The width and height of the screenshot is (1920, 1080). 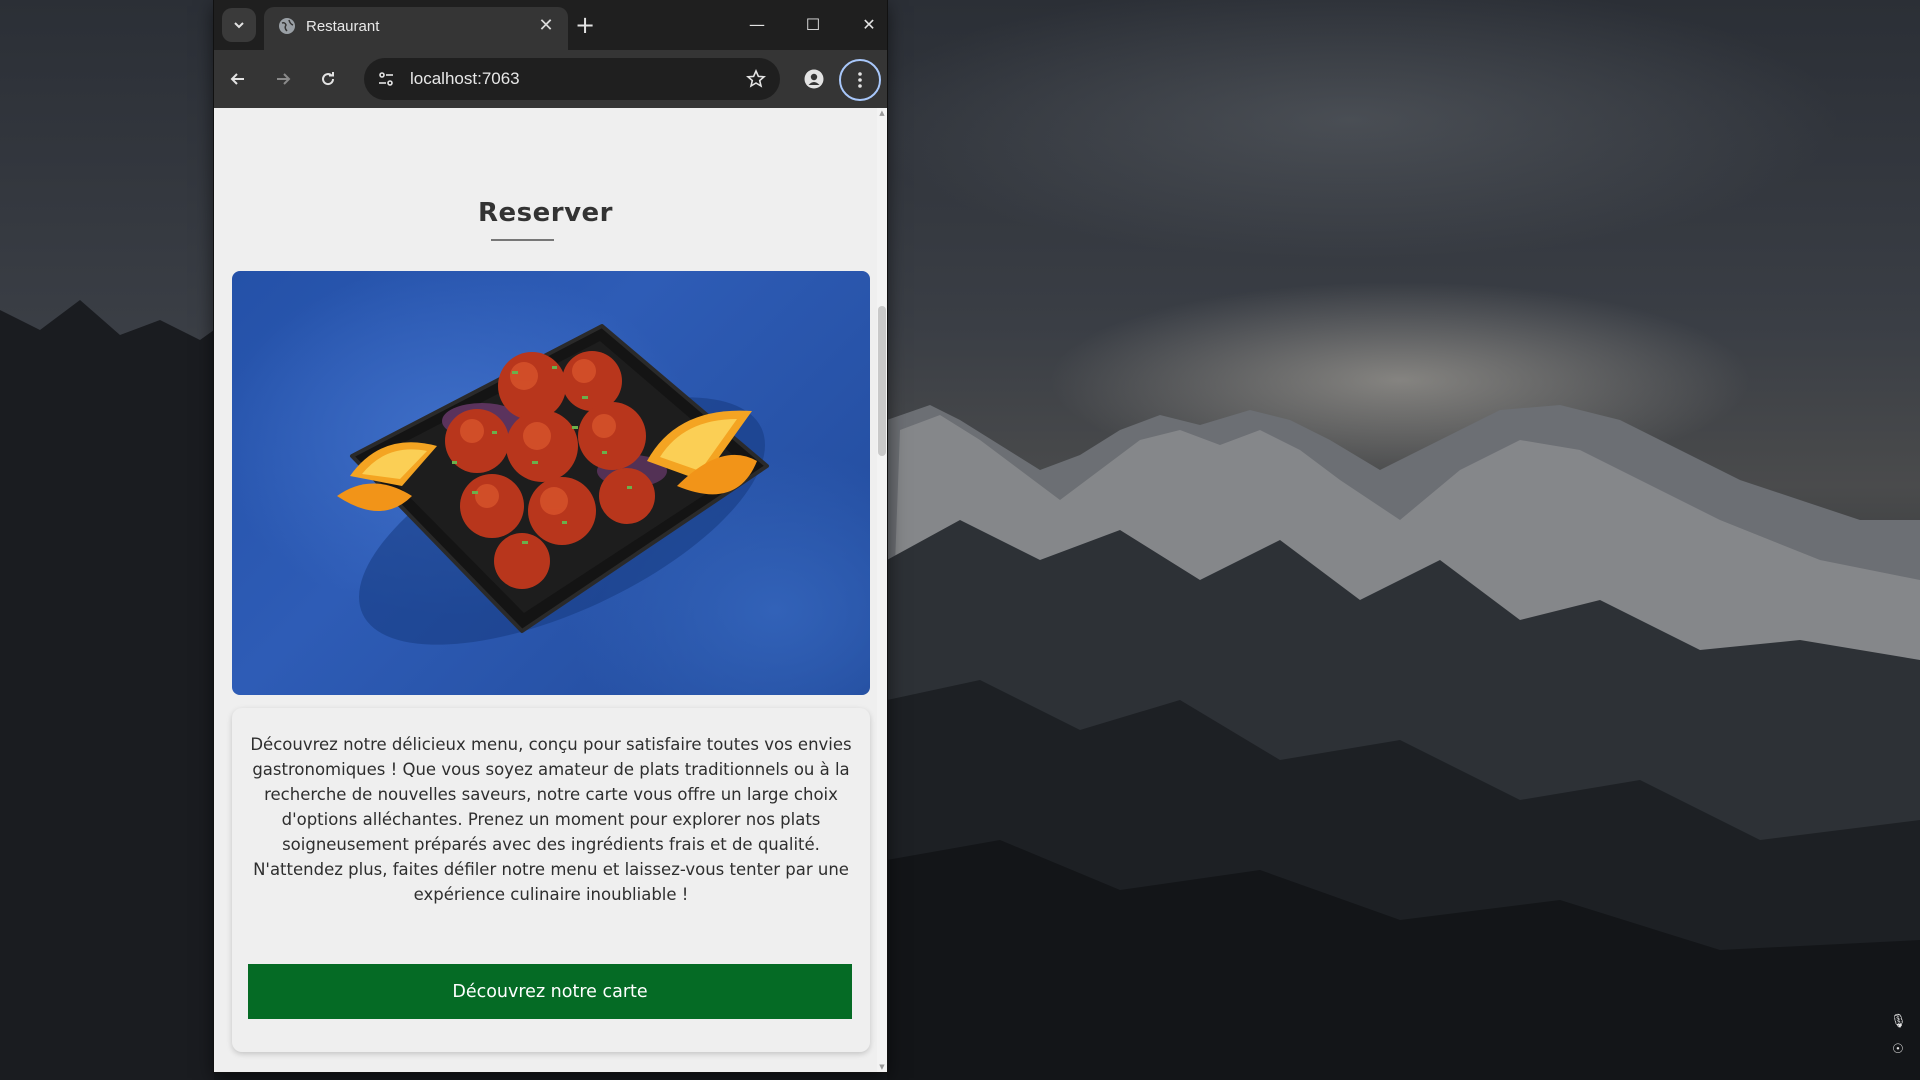 I want to click on discover-menu-button: Découvrez notre carte, so click(x=550, y=991).